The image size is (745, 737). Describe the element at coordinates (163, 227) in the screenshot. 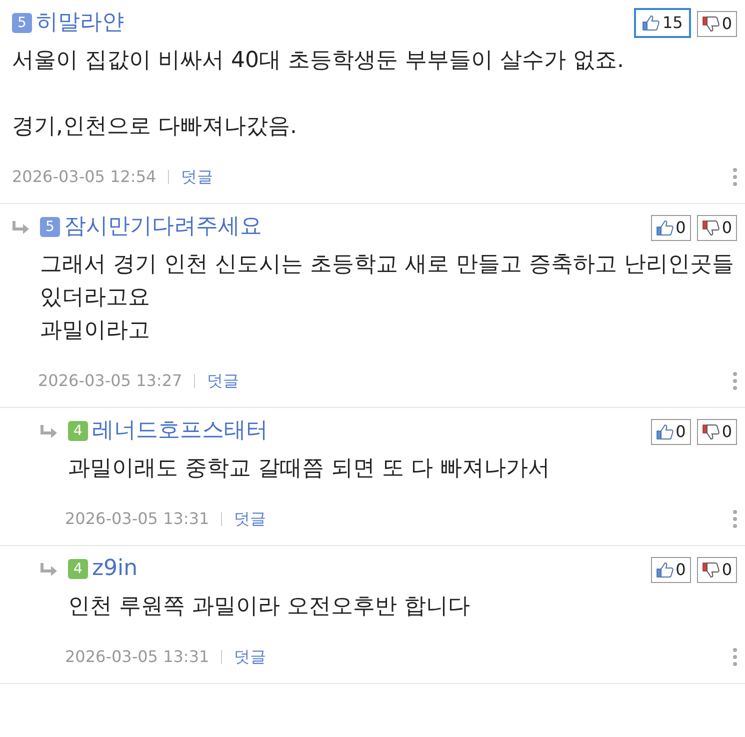

I see `author-name: 잠시만기다려주세요` at that location.